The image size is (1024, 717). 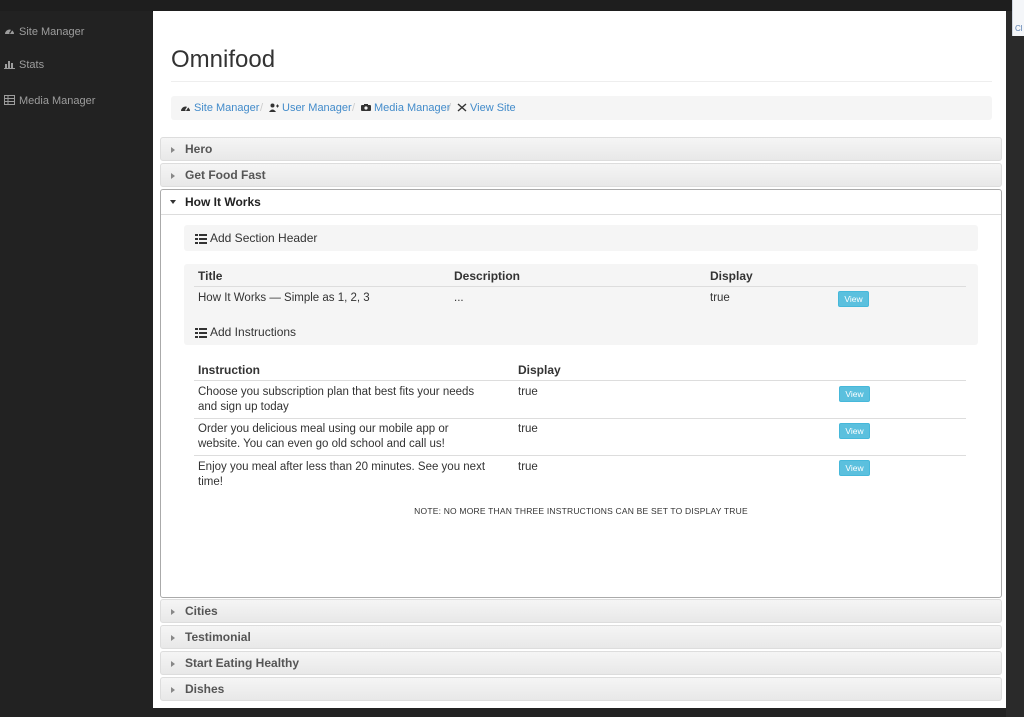 I want to click on breadcrumb-label: View Site, so click(x=493, y=108).